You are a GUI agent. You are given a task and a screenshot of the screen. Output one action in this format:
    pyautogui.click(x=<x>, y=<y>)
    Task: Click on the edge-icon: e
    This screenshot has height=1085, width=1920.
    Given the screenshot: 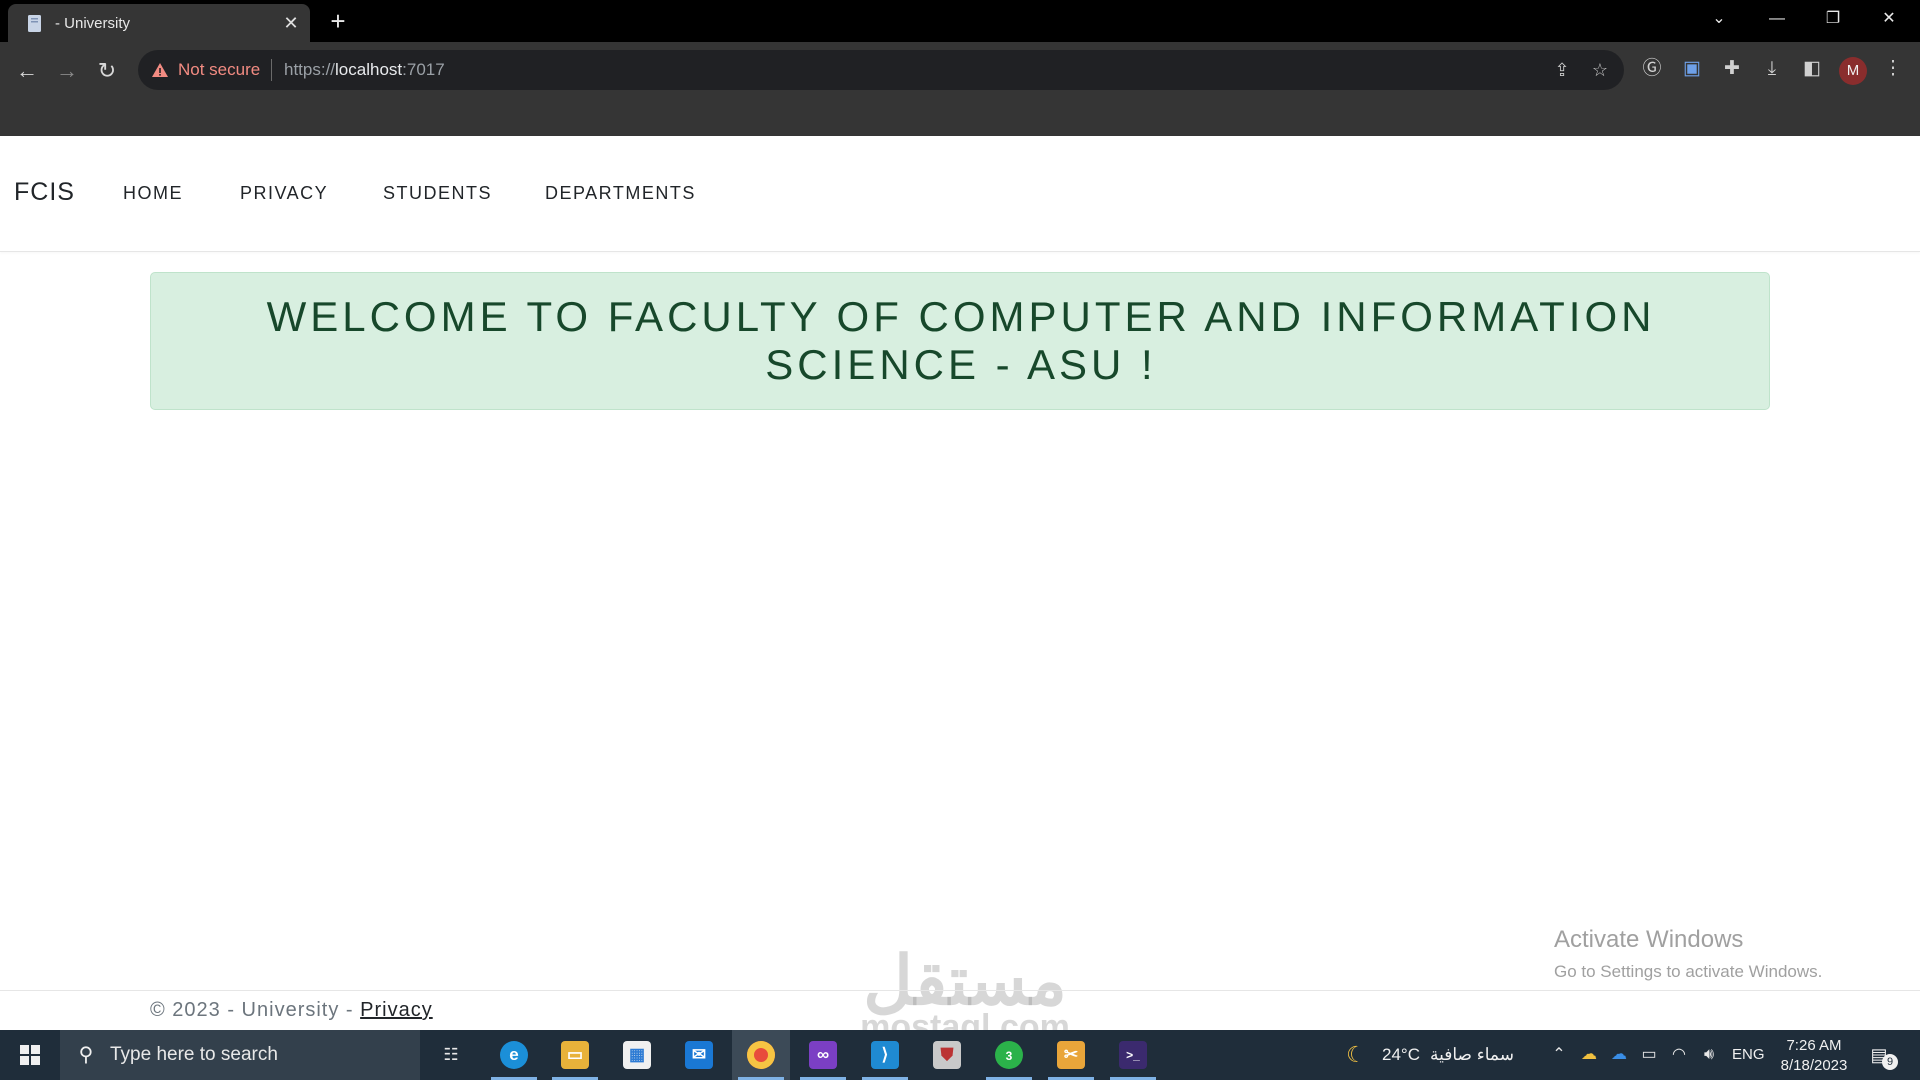 What is the action you would take?
    pyautogui.click(x=514, y=1055)
    